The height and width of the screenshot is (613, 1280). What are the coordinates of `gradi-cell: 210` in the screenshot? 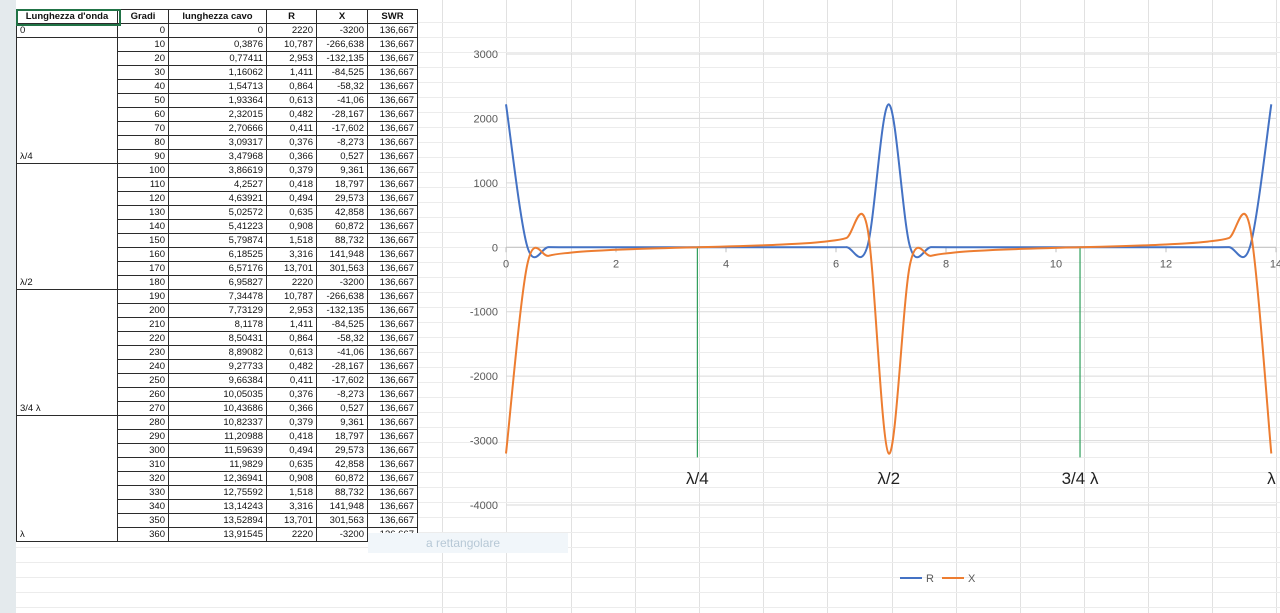 It's located at (143, 324).